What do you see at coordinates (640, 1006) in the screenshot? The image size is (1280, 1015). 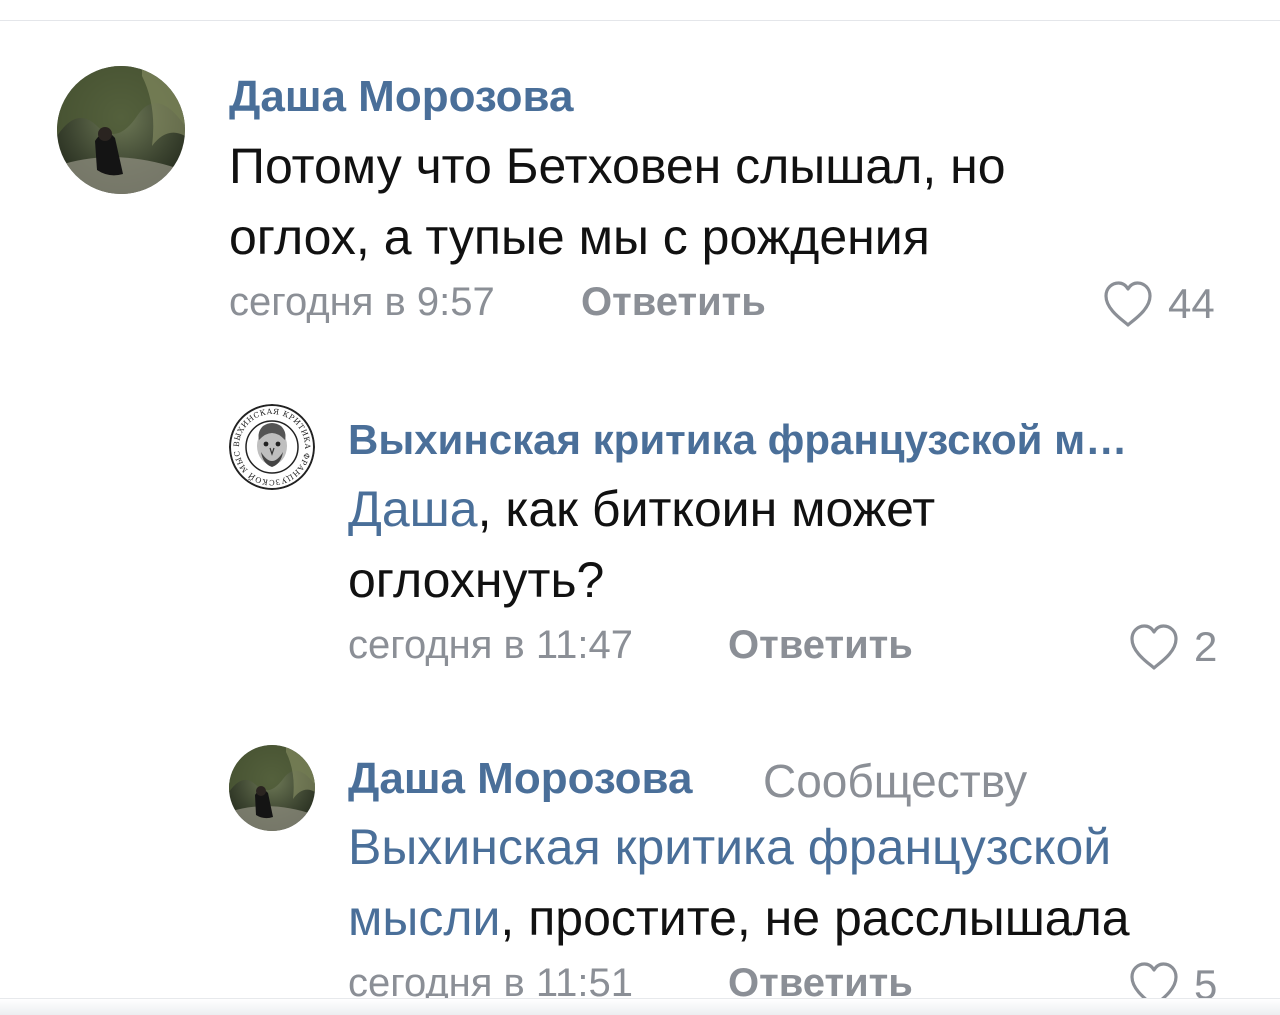 I see `bottom-bar-edge` at bounding box center [640, 1006].